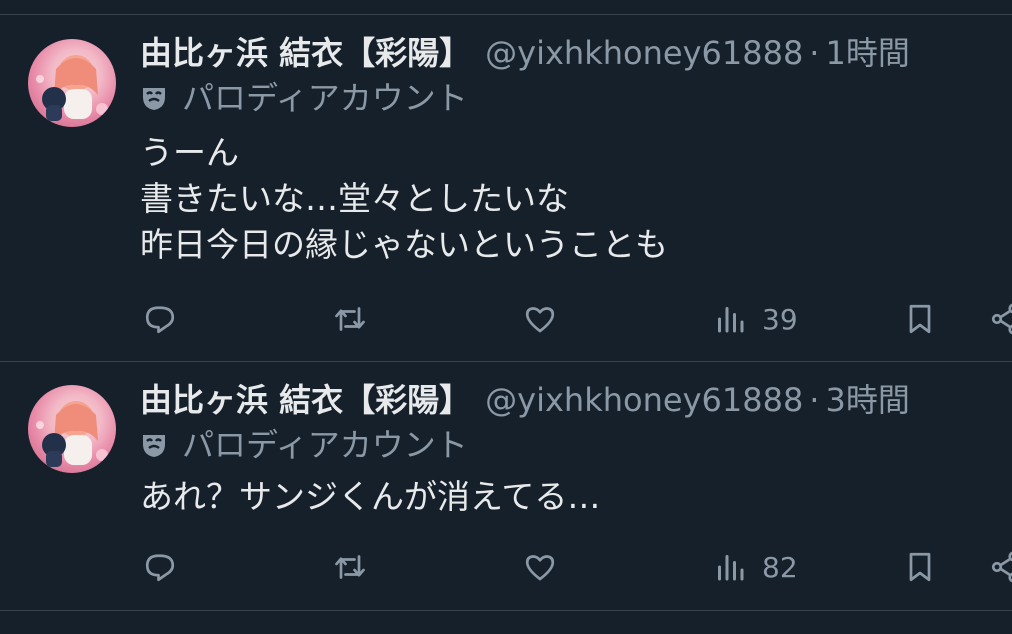 This screenshot has height=634, width=1012. Describe the element at coordinates (506, 567) in the screenshot. I see `tweet-actions: 82` at that location.